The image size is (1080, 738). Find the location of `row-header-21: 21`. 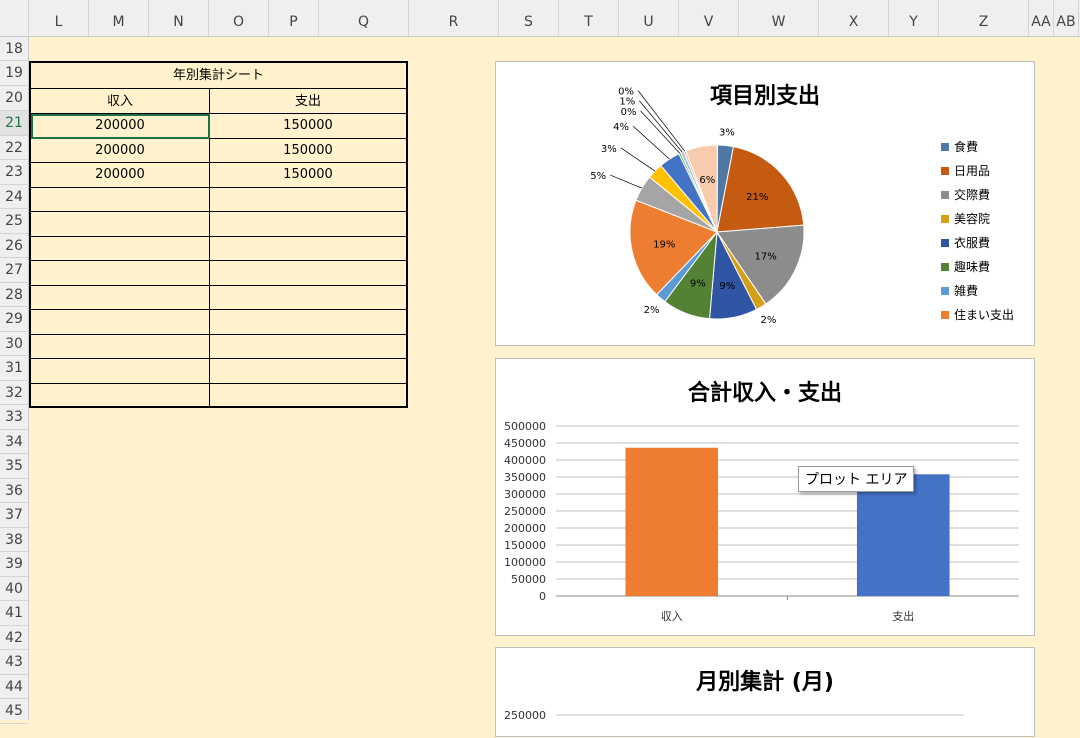

row-header-21: 21 is located at coordinates (14, 123).